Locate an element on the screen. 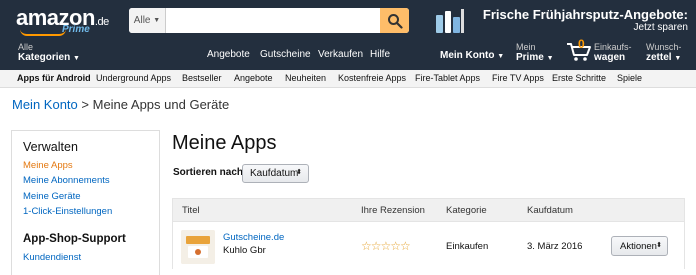 The width and height of the screenshot is (696, 275). mein-prime-menu: Mein Prime ▼ is located at coordinates (535, 53).